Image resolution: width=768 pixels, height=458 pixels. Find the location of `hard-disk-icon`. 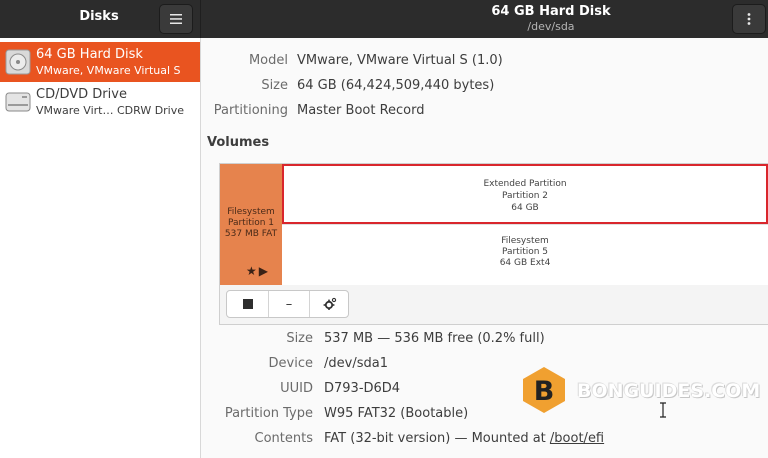

hard-disk-icon is located at coordinates (18, 62).